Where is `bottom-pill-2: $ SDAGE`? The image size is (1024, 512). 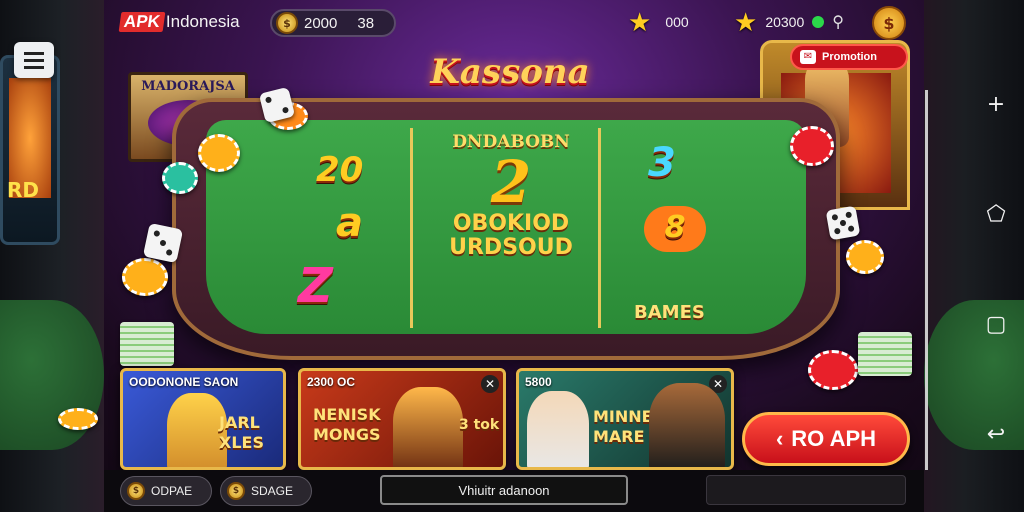 bottom-pill-2: $ SDAGE is located at coordinates (266, 491).